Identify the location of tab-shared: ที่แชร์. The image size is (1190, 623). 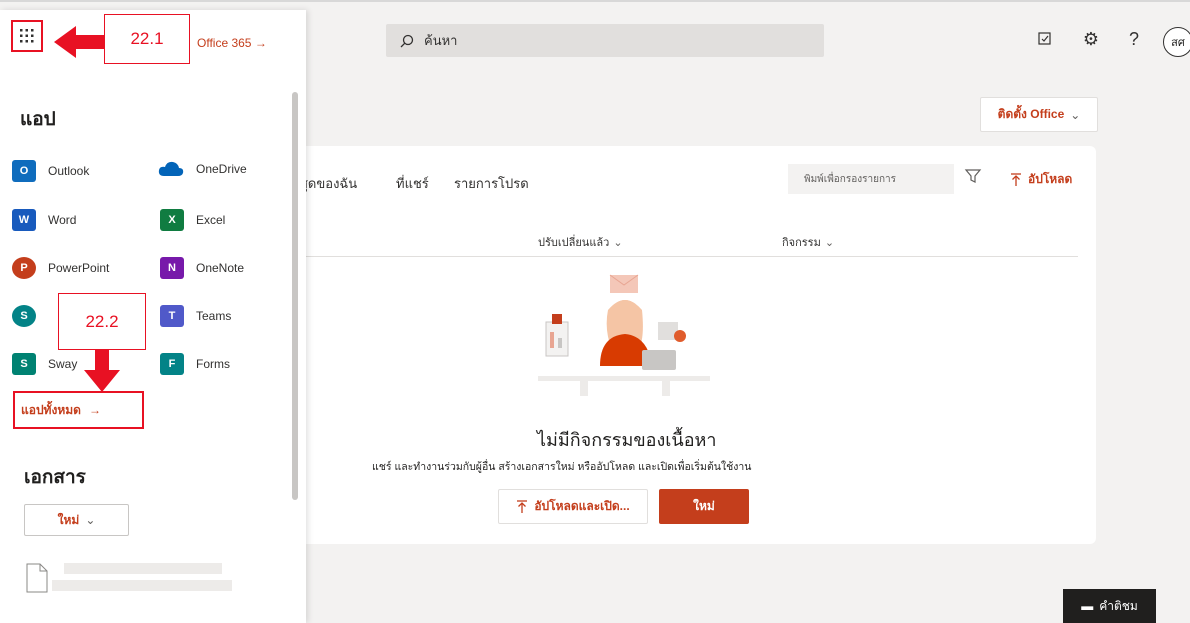
(412, 183).